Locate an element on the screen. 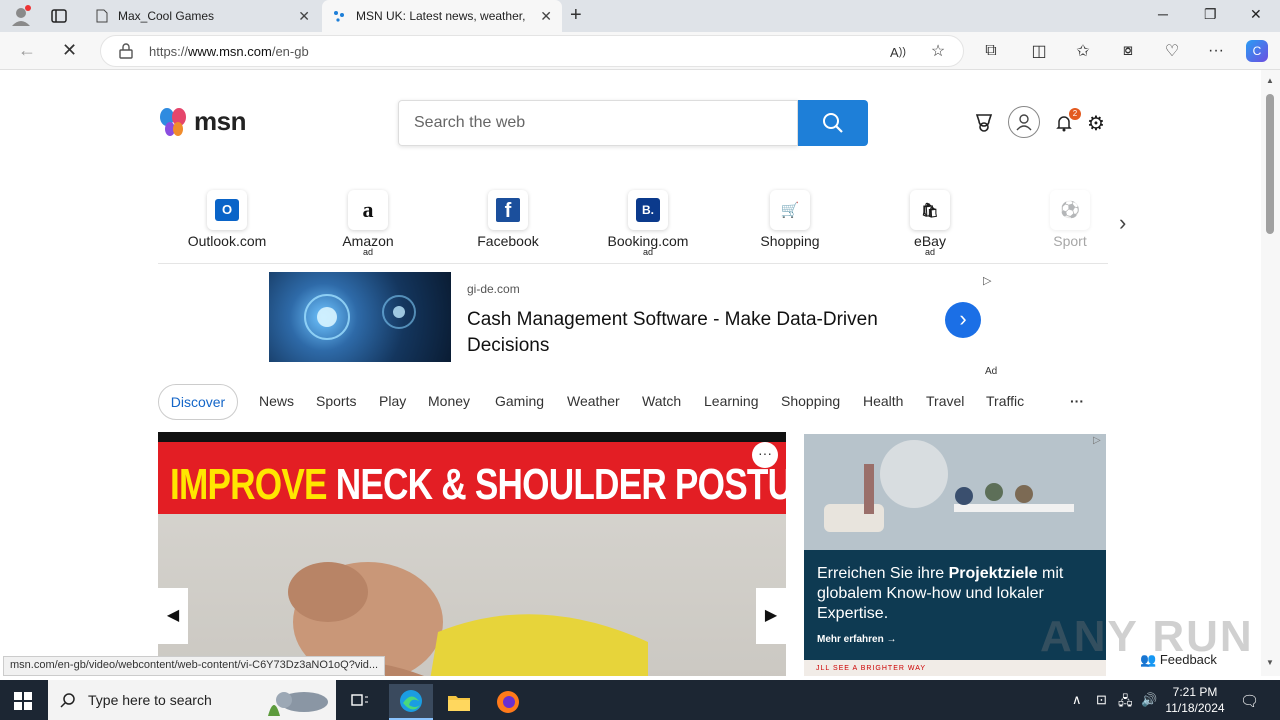  quicklink-ebay: 🛍 eBay ad is located at coordinates (930, 221).